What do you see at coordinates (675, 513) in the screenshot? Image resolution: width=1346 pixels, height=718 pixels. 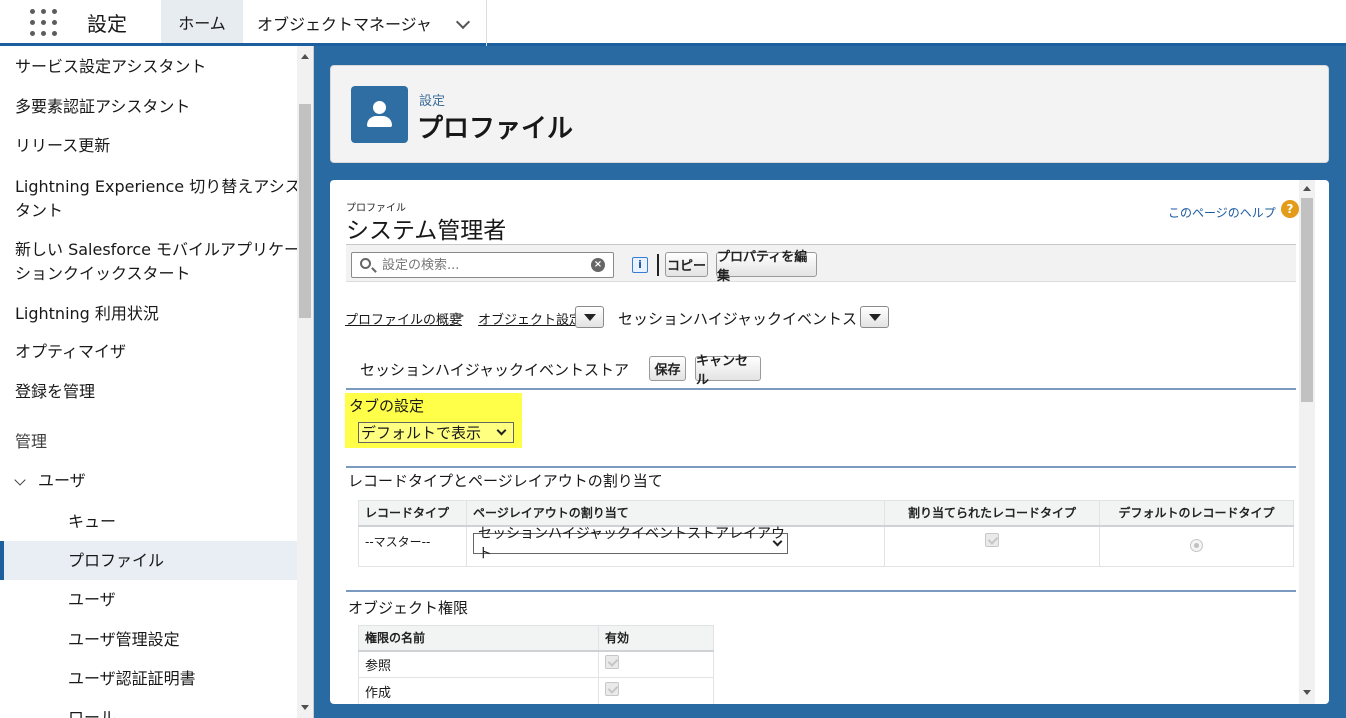 I see `column-header: ページレイアウトの割り当て` at bounding box center [675, 513].